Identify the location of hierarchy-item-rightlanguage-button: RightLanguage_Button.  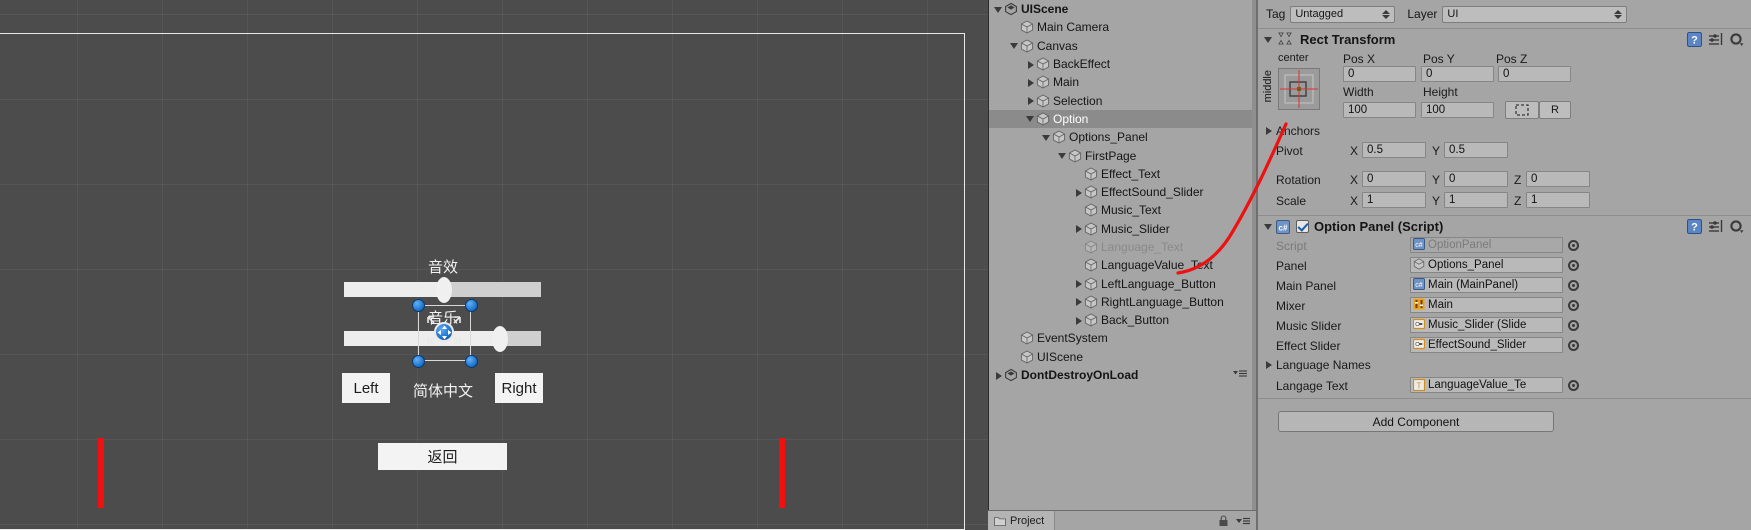
(1122, 302).